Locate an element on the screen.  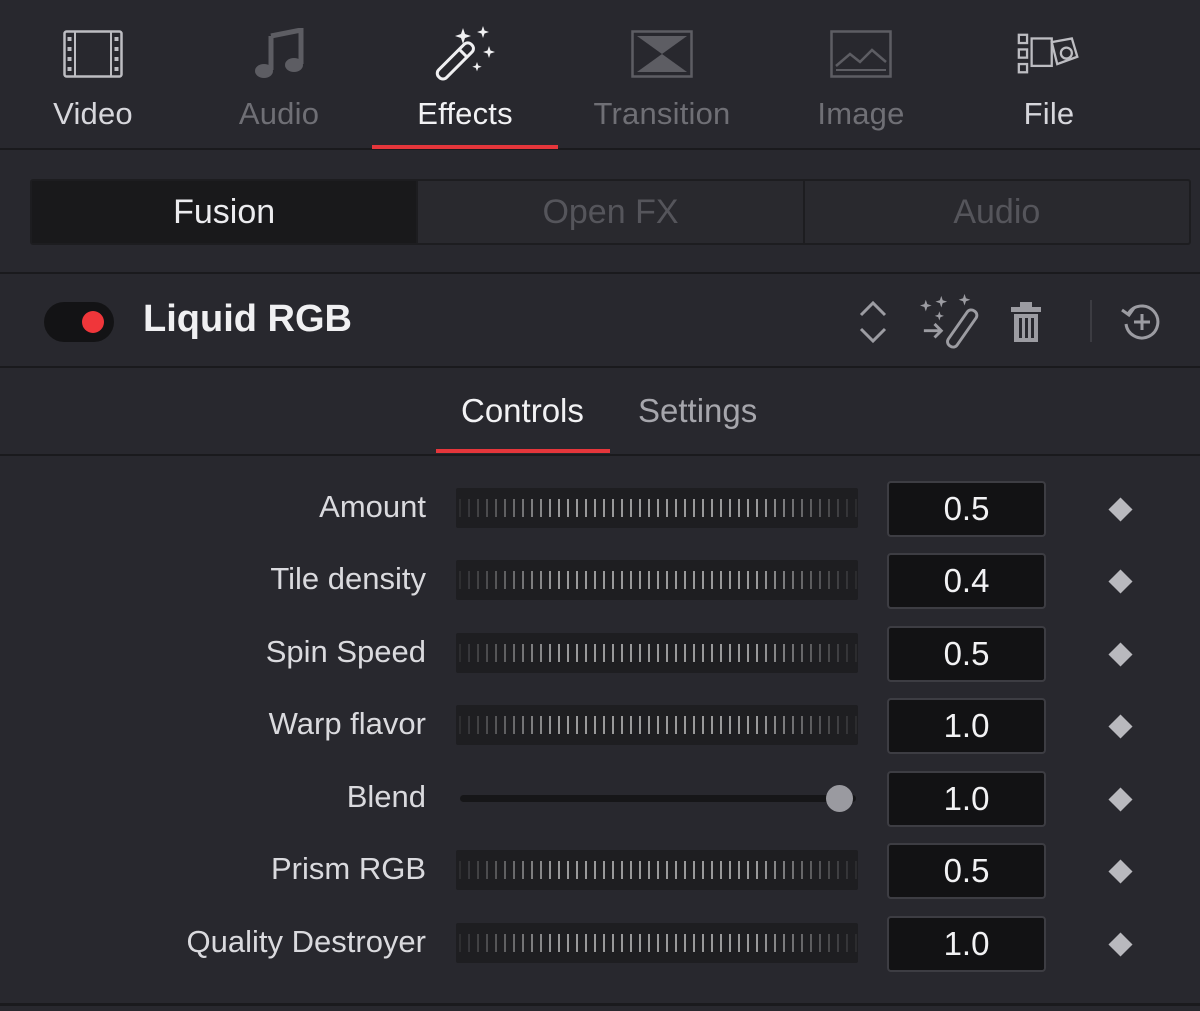
header-separator is located at coordinates (1091, 321).